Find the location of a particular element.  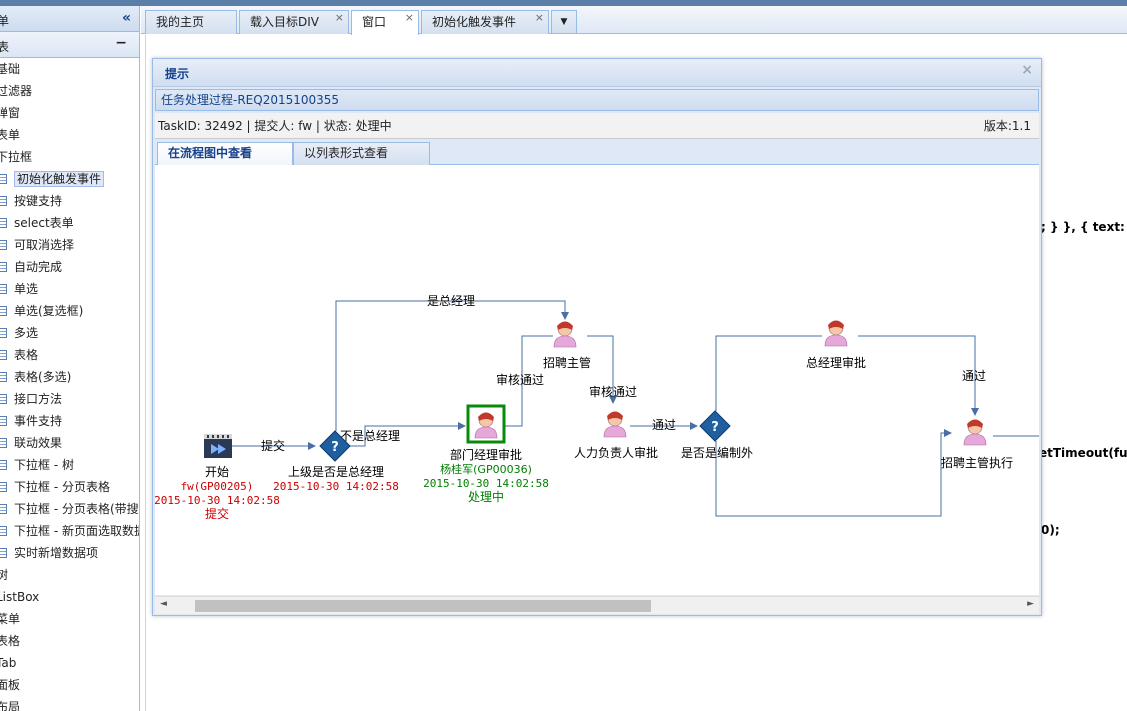

sidebar-item: 下拉框 - 树 is located at coordinates (69, 465).